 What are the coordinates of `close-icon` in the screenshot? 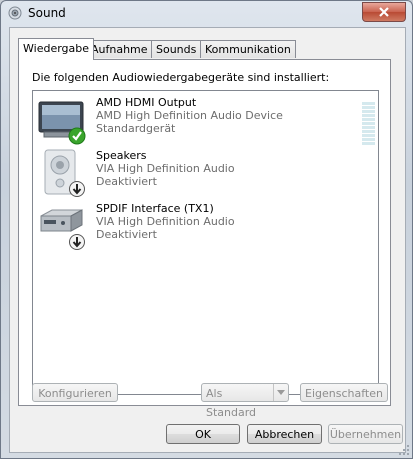 It's located at (384, 12).